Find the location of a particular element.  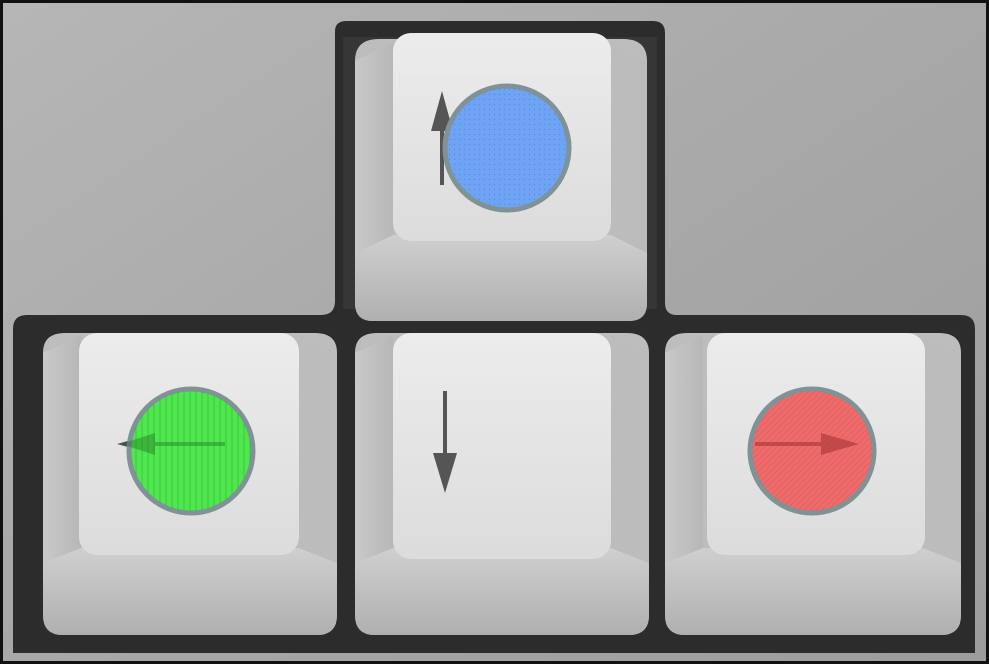

down-key is located at coordinates (502, 484).